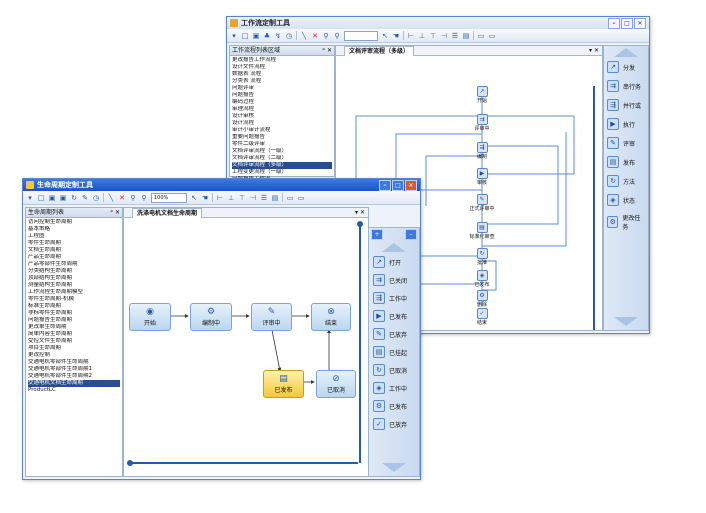 Image resolution: width=706 pixels, height=513 pixels. I want to click on align-left-icon: ⊢, so click(220, 198).